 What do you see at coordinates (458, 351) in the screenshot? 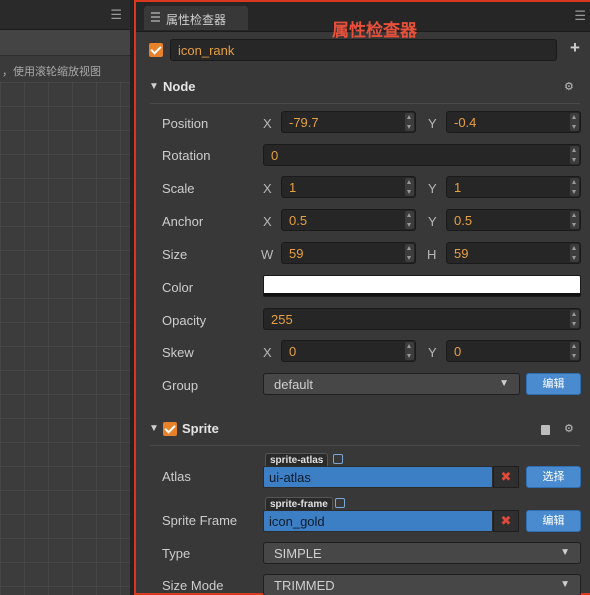
I see `skew-y-value: 0` at bounding box center [458, 351].